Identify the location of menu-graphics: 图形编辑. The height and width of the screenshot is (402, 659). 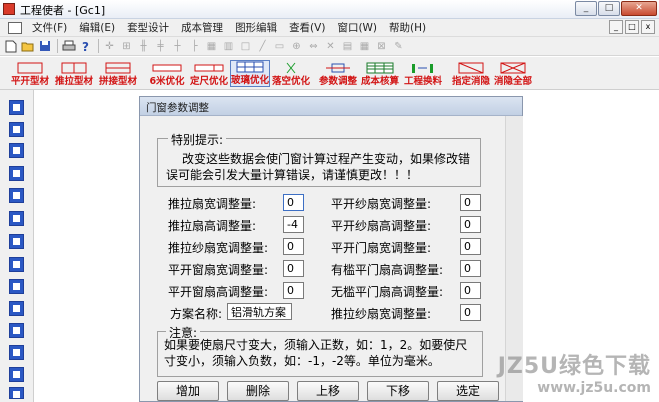
(256, 27).